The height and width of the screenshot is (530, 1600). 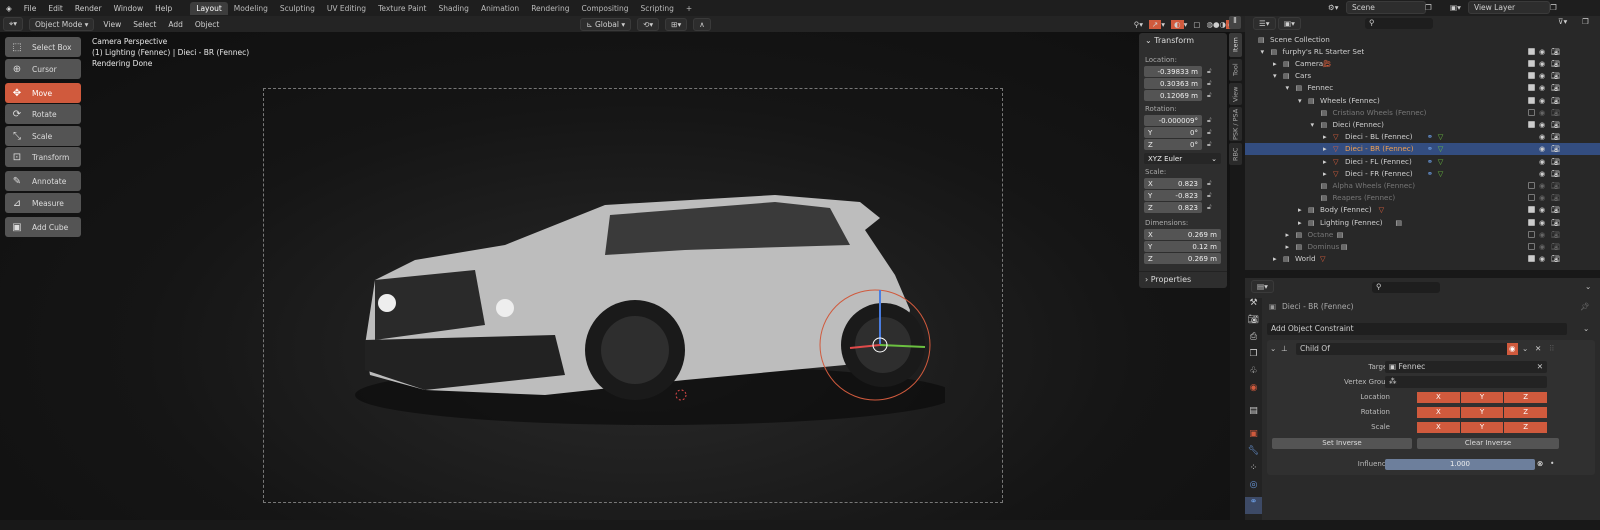 What do you see at coordinates (1585, 306) in the screenshot?
I see `pin-icon: 📌︎` at bounding box center [1585, 306].